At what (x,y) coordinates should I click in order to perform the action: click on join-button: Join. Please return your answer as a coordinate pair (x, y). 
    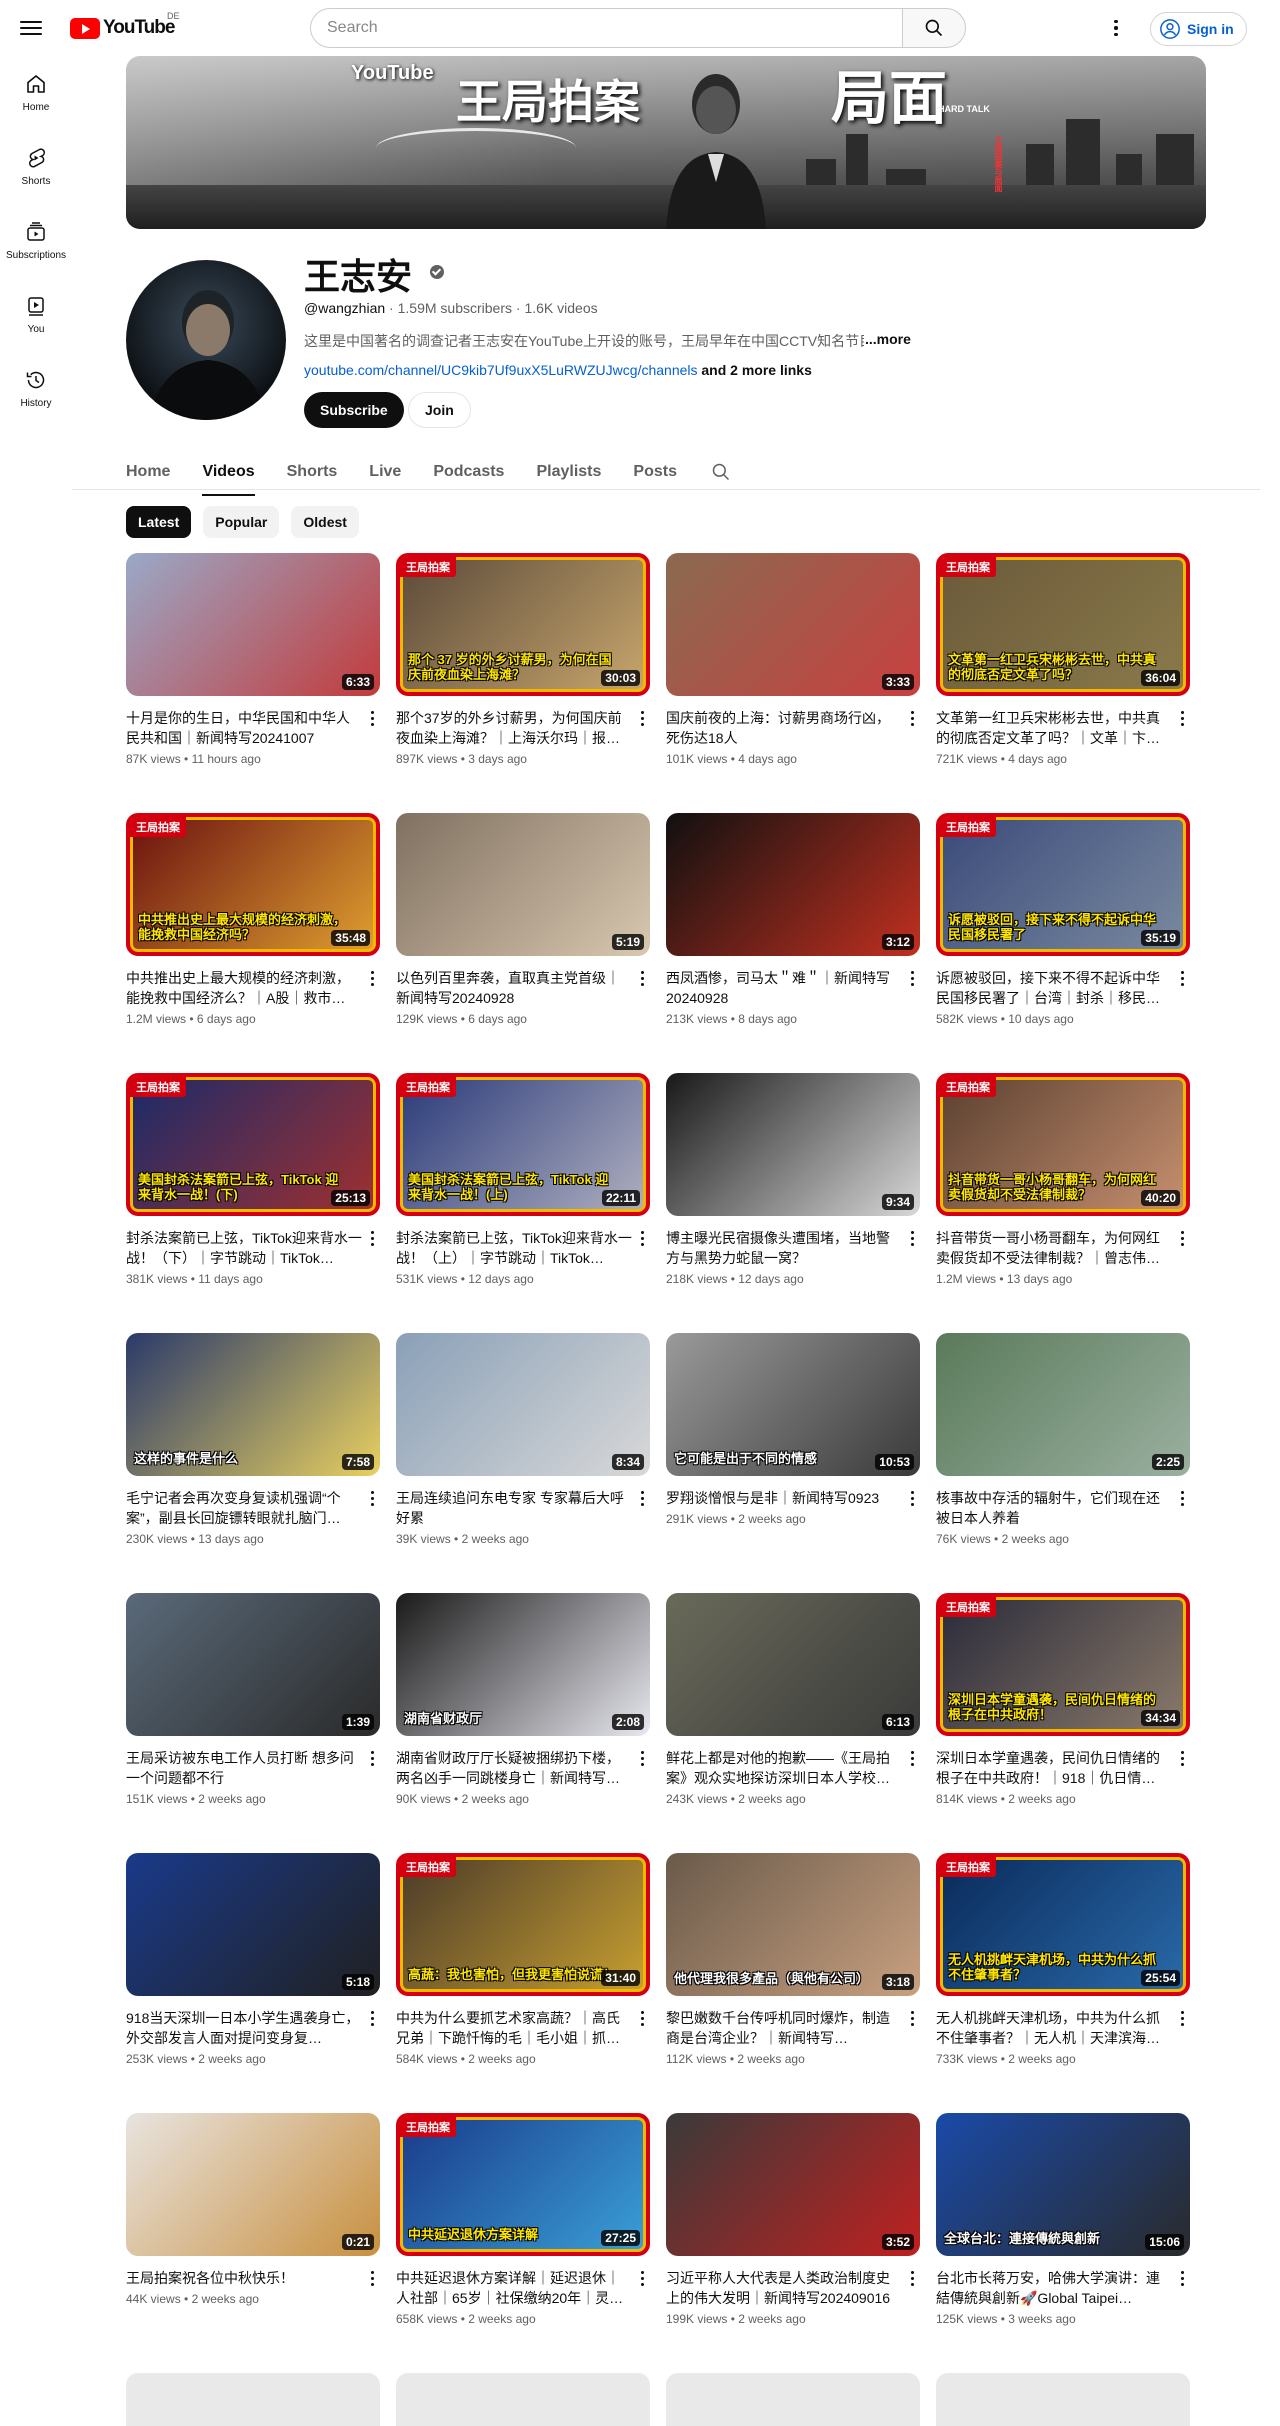
    Looking at the image, I should click on (439, 410).